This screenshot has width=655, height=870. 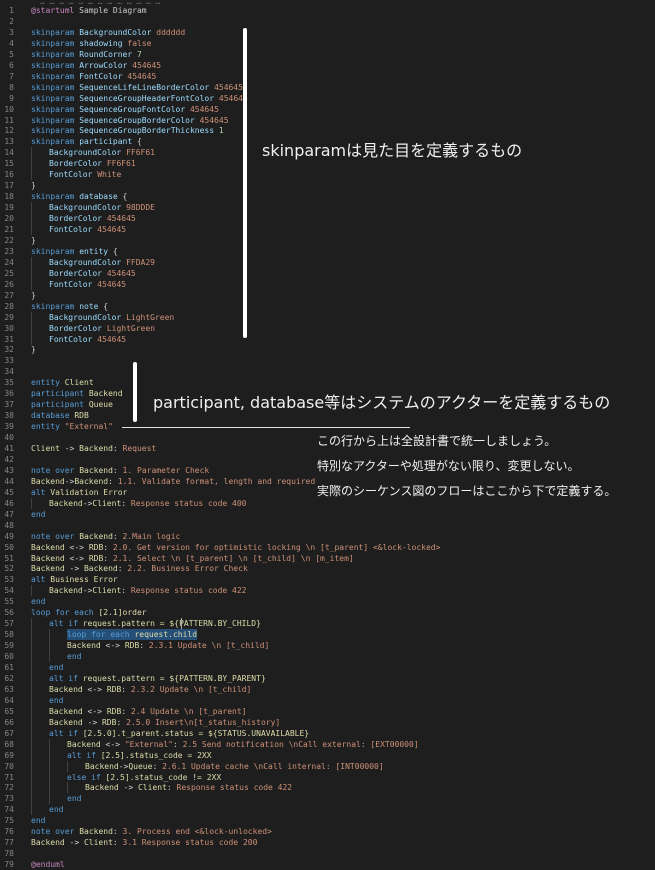 I want to click on code-line: 17}, so click(x=327, y=185).